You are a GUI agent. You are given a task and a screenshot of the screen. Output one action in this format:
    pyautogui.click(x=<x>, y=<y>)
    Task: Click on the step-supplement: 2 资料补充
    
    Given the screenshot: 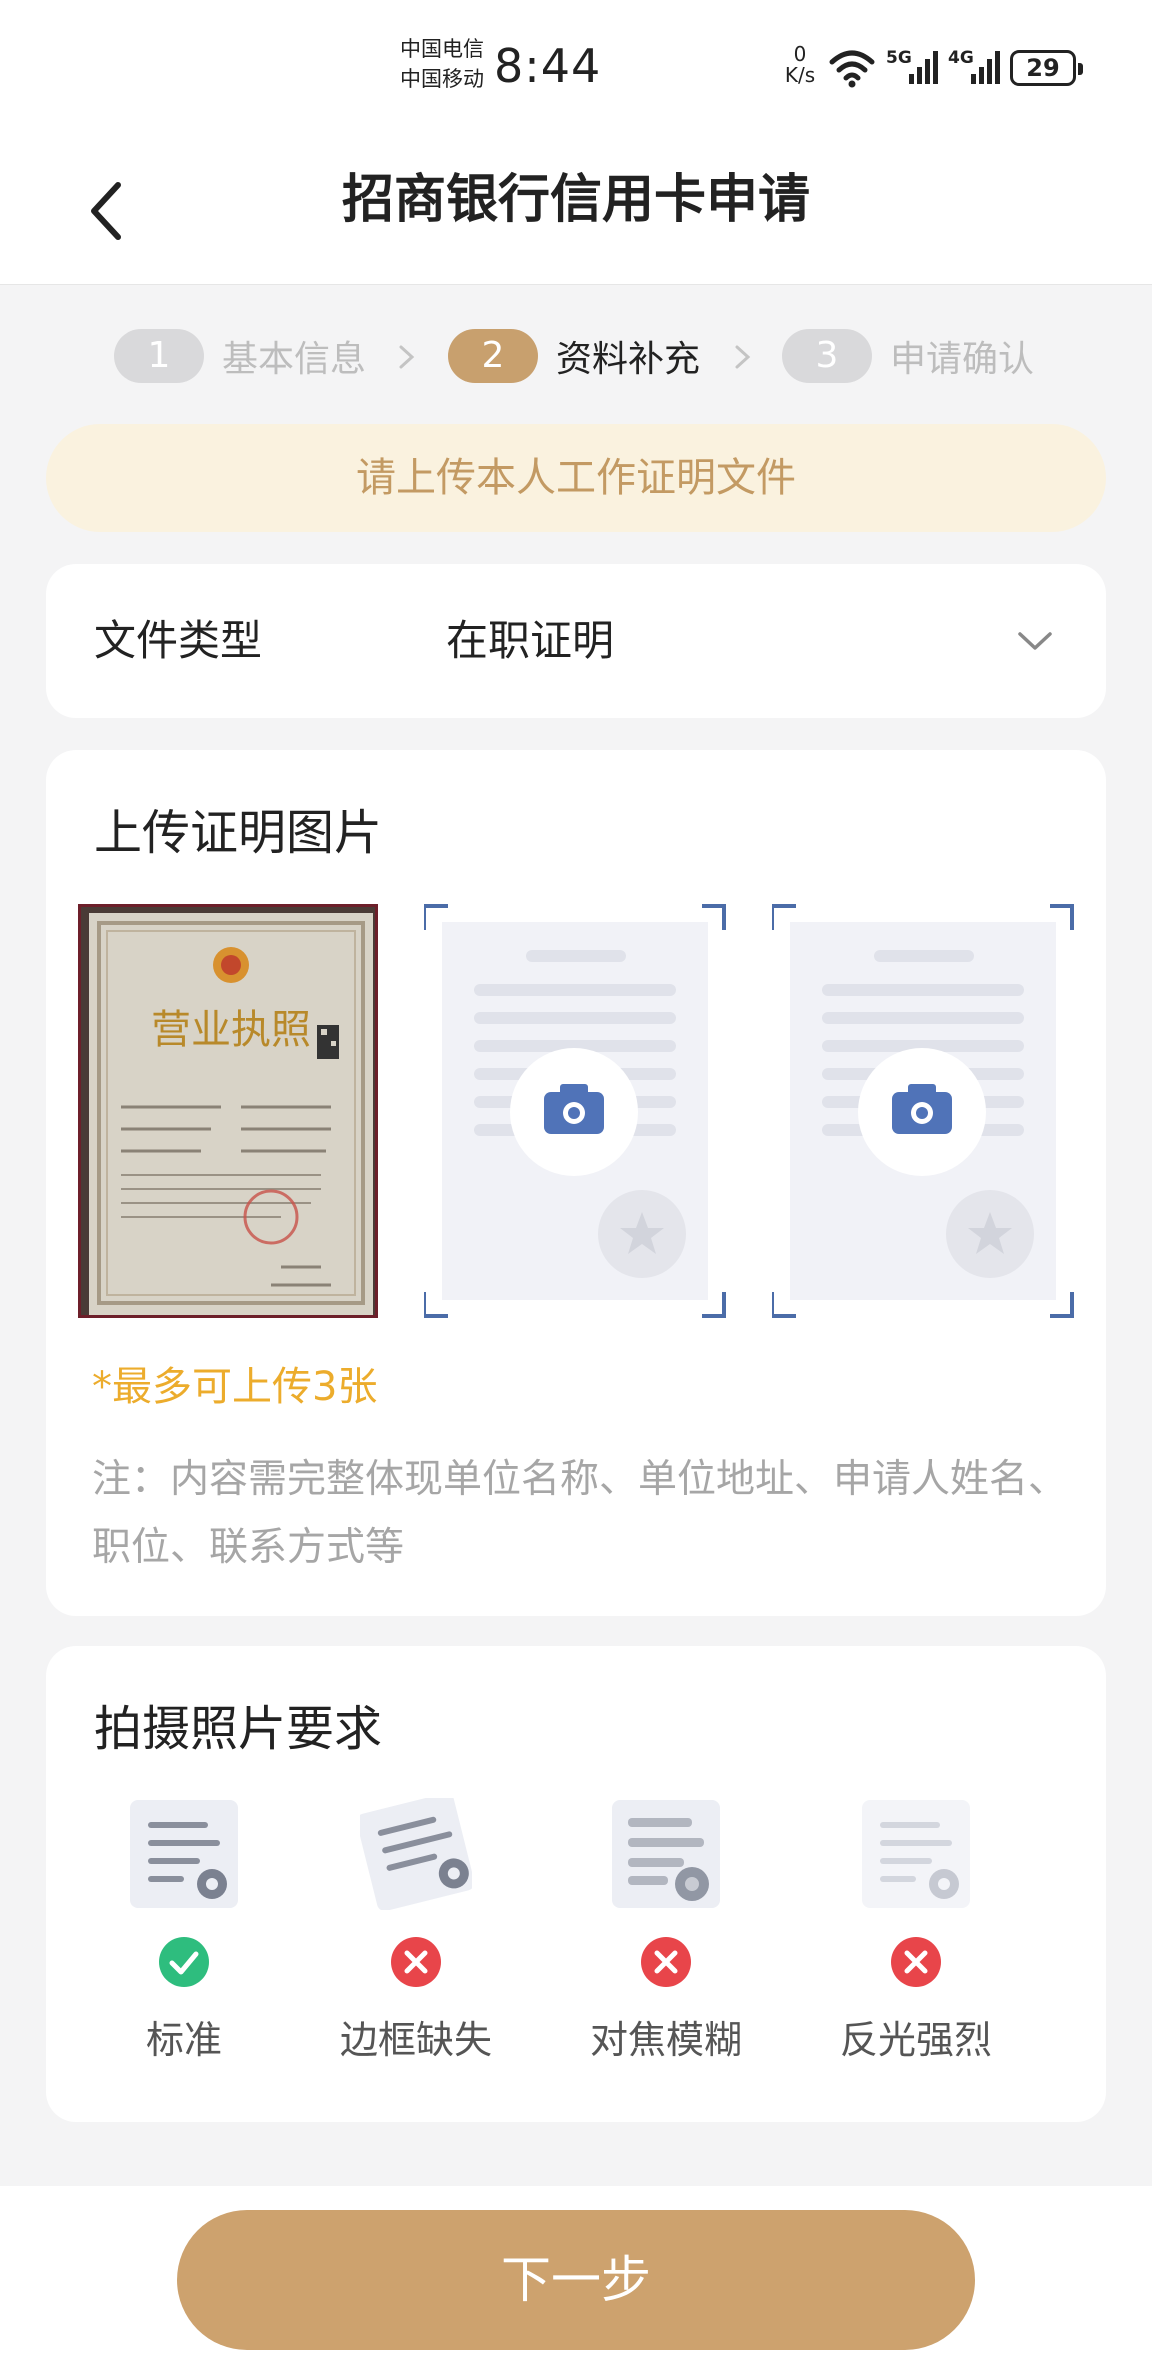 What is the action you would take?
    pyautogui.click(x=574, y=356)
    